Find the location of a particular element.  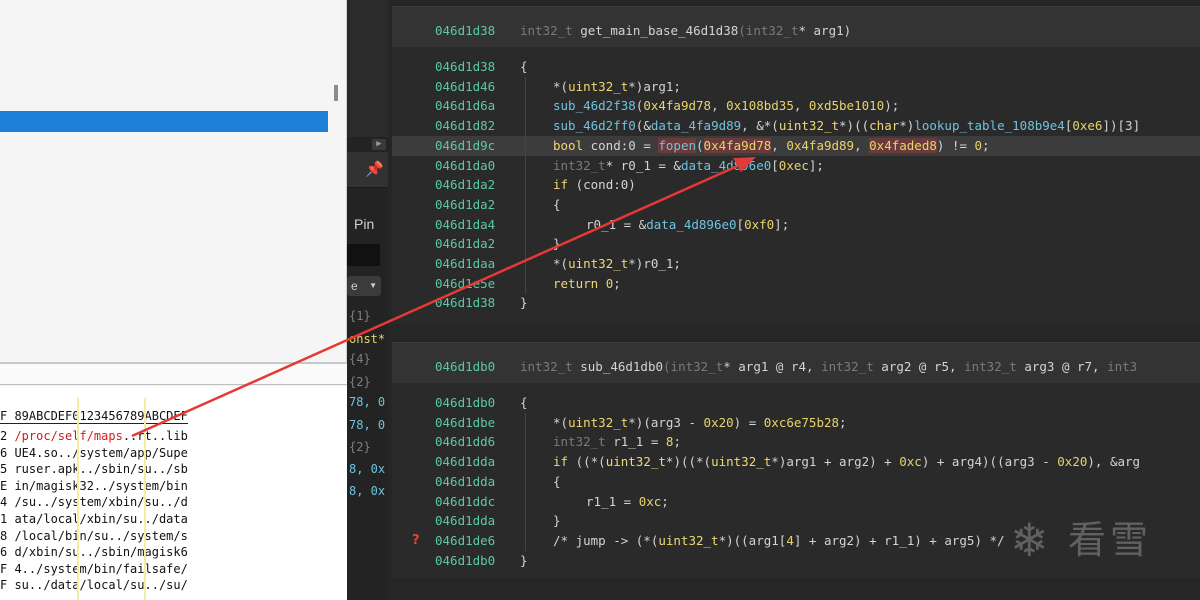

code-line: 046d1da2 if (cond:0) is located at coordinates (796, 185).